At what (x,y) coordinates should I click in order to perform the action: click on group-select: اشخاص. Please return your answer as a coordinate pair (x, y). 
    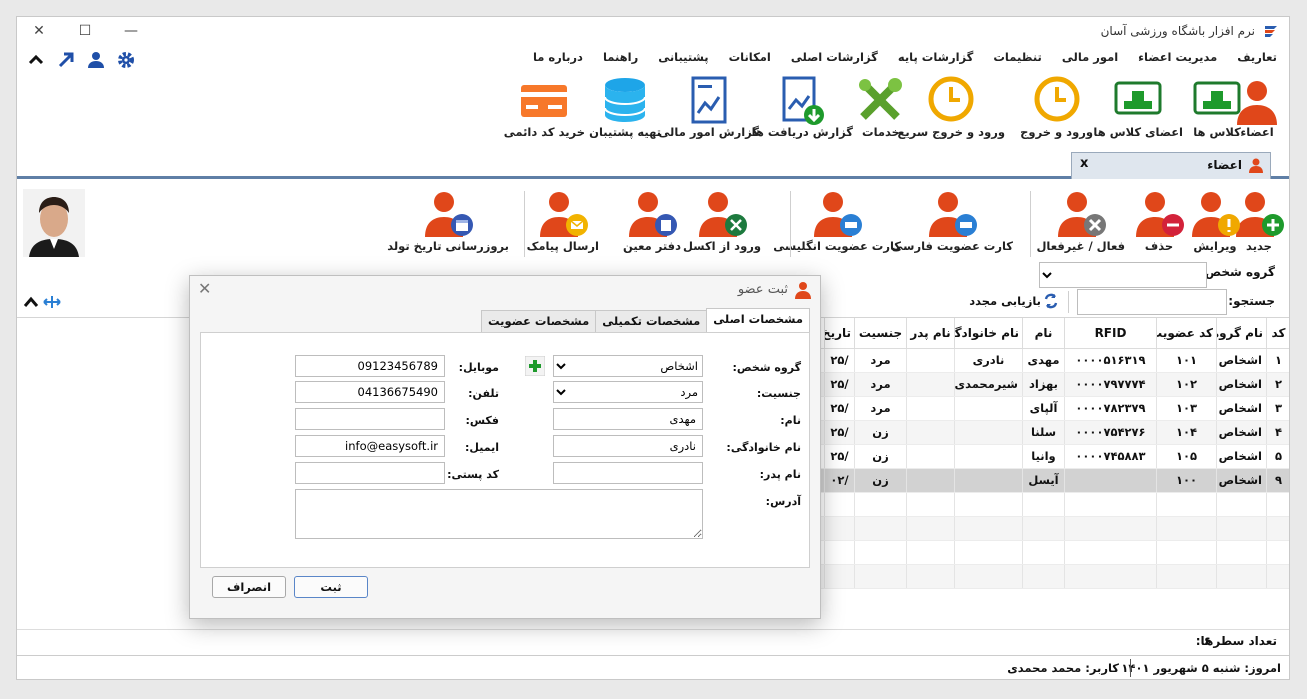
    Looking at the image, I should click on (628, 366).